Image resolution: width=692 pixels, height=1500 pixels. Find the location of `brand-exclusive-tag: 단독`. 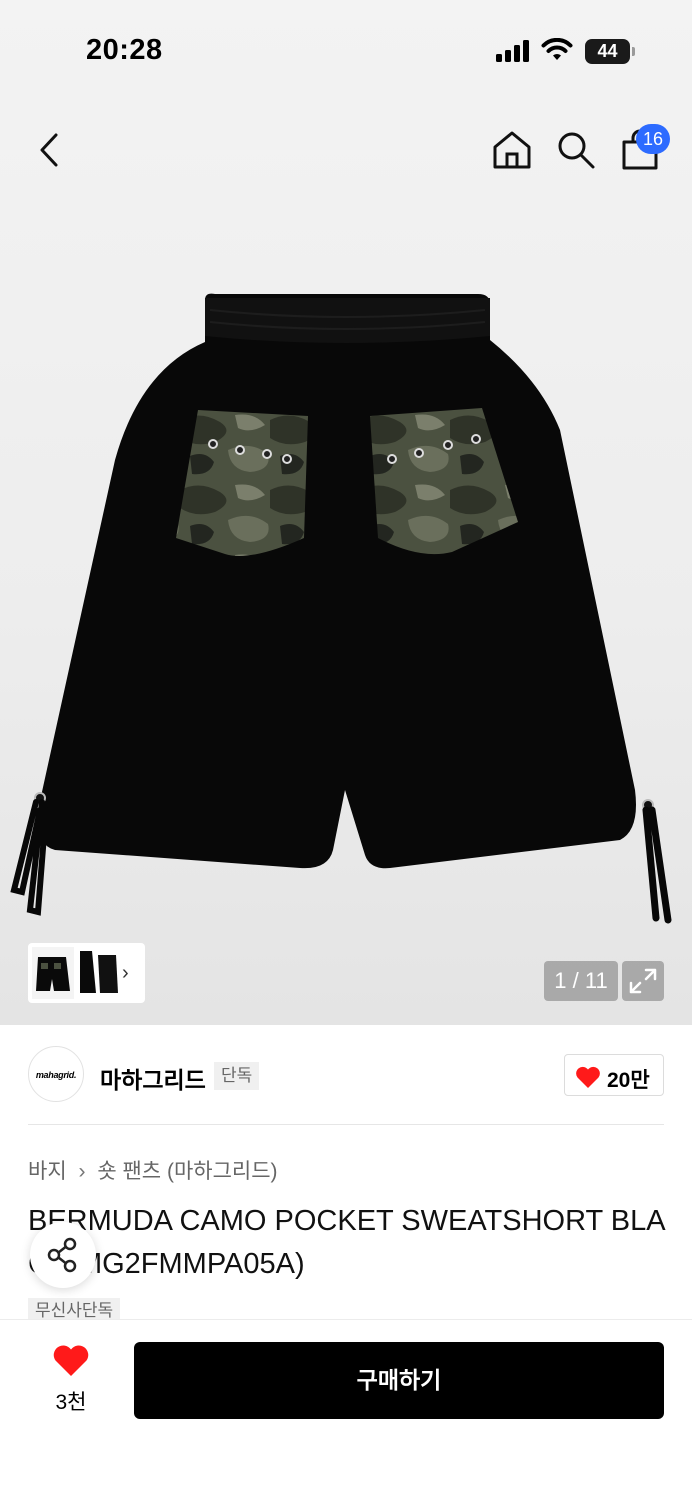

brand-exclusive-tag: 단독 is located at coordinates (237, 1076).